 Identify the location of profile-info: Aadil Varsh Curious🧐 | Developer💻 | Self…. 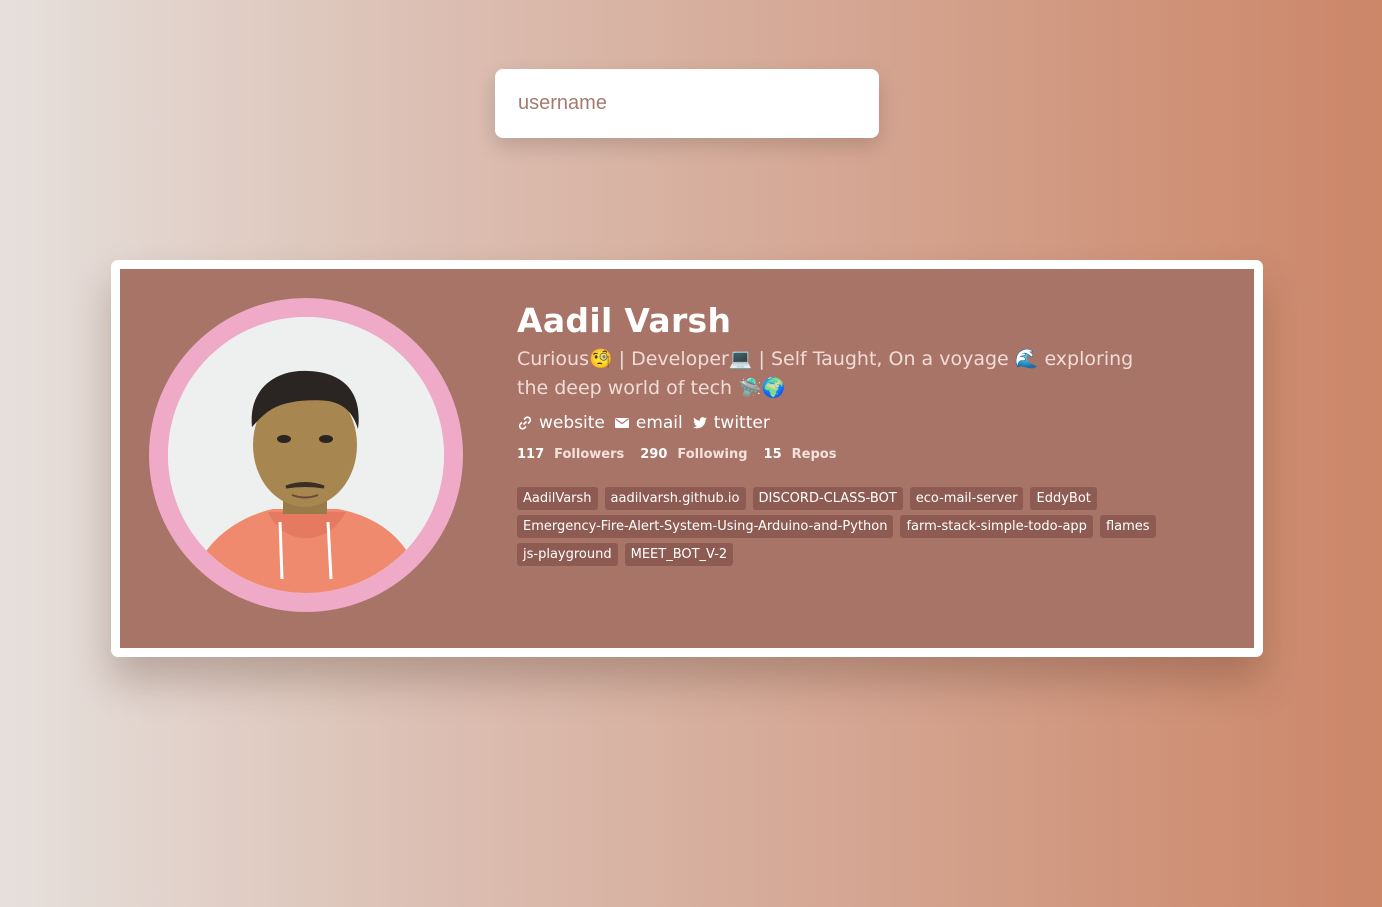
(842, 433).